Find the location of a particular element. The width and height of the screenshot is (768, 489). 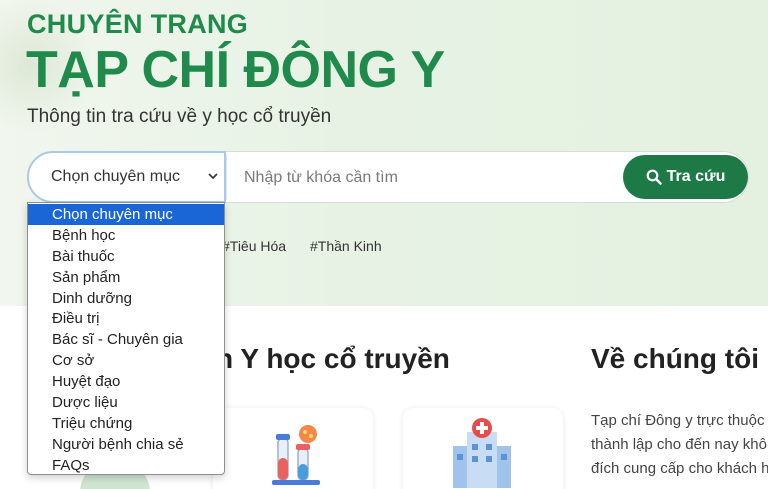

dropdown-option: Bệnh học is located at coordinates (126, 235).